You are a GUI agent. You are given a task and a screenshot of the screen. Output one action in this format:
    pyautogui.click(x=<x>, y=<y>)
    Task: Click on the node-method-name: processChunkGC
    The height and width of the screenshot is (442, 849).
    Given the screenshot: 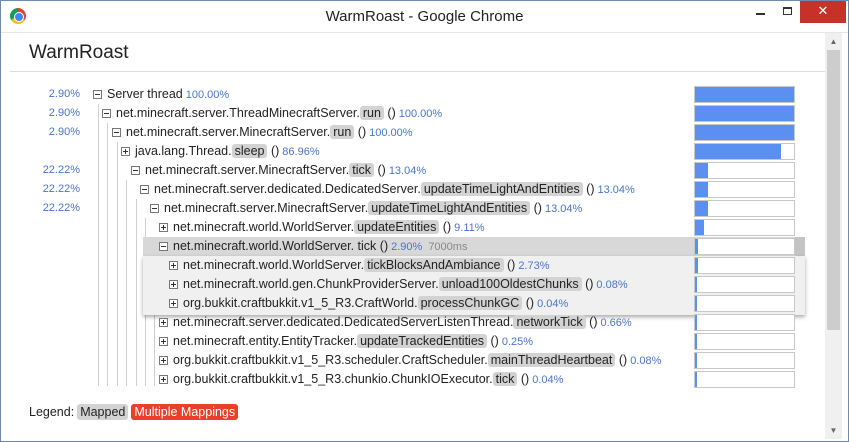 What is the action you would take?
    pyautogui.click(x=470, y=303)
    